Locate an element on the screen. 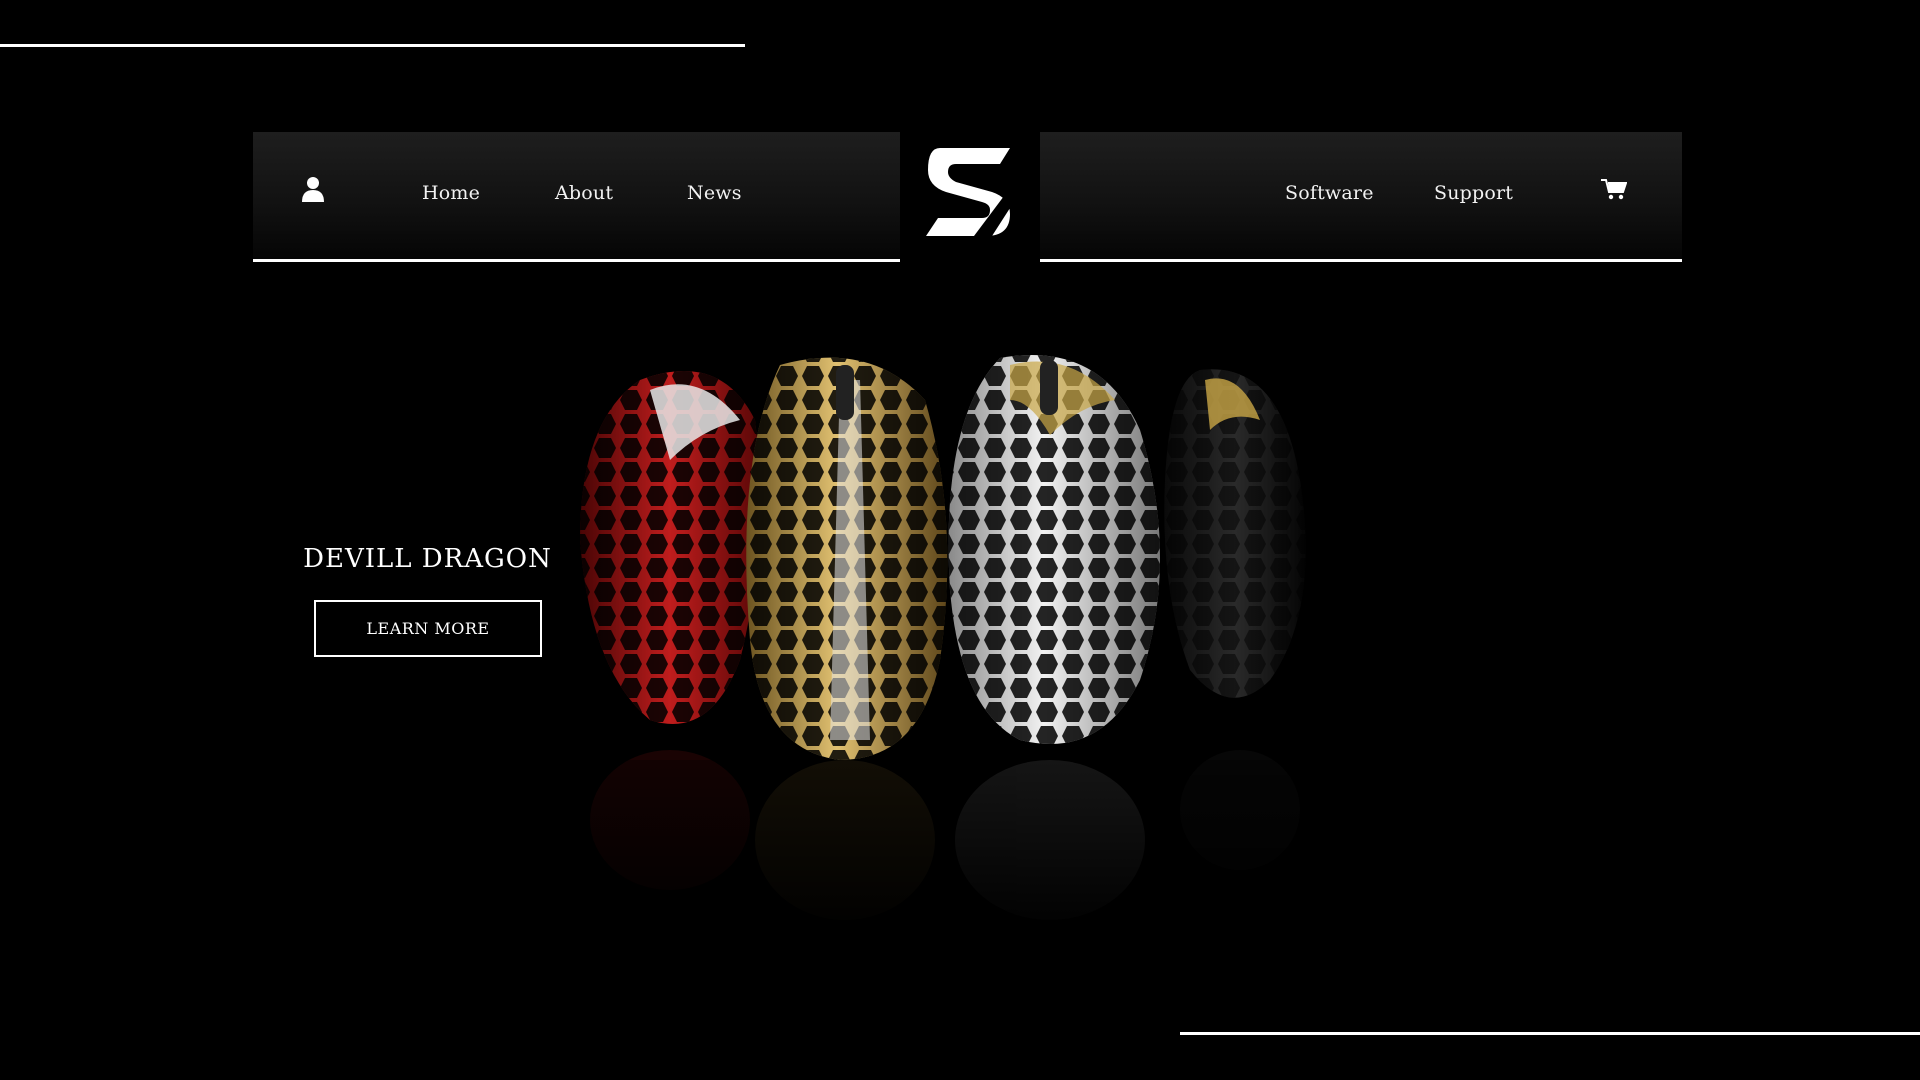  nav-right-panel: Software Support is located at coordinates (1361, 197).